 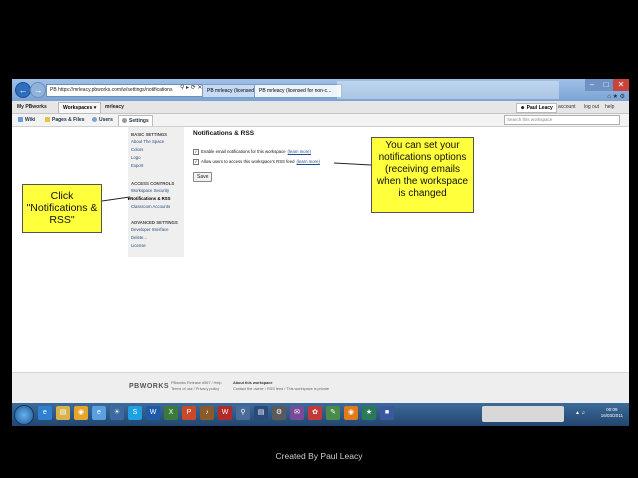 I want to click on paint-icon: ✿, so click(x=315, y=413).